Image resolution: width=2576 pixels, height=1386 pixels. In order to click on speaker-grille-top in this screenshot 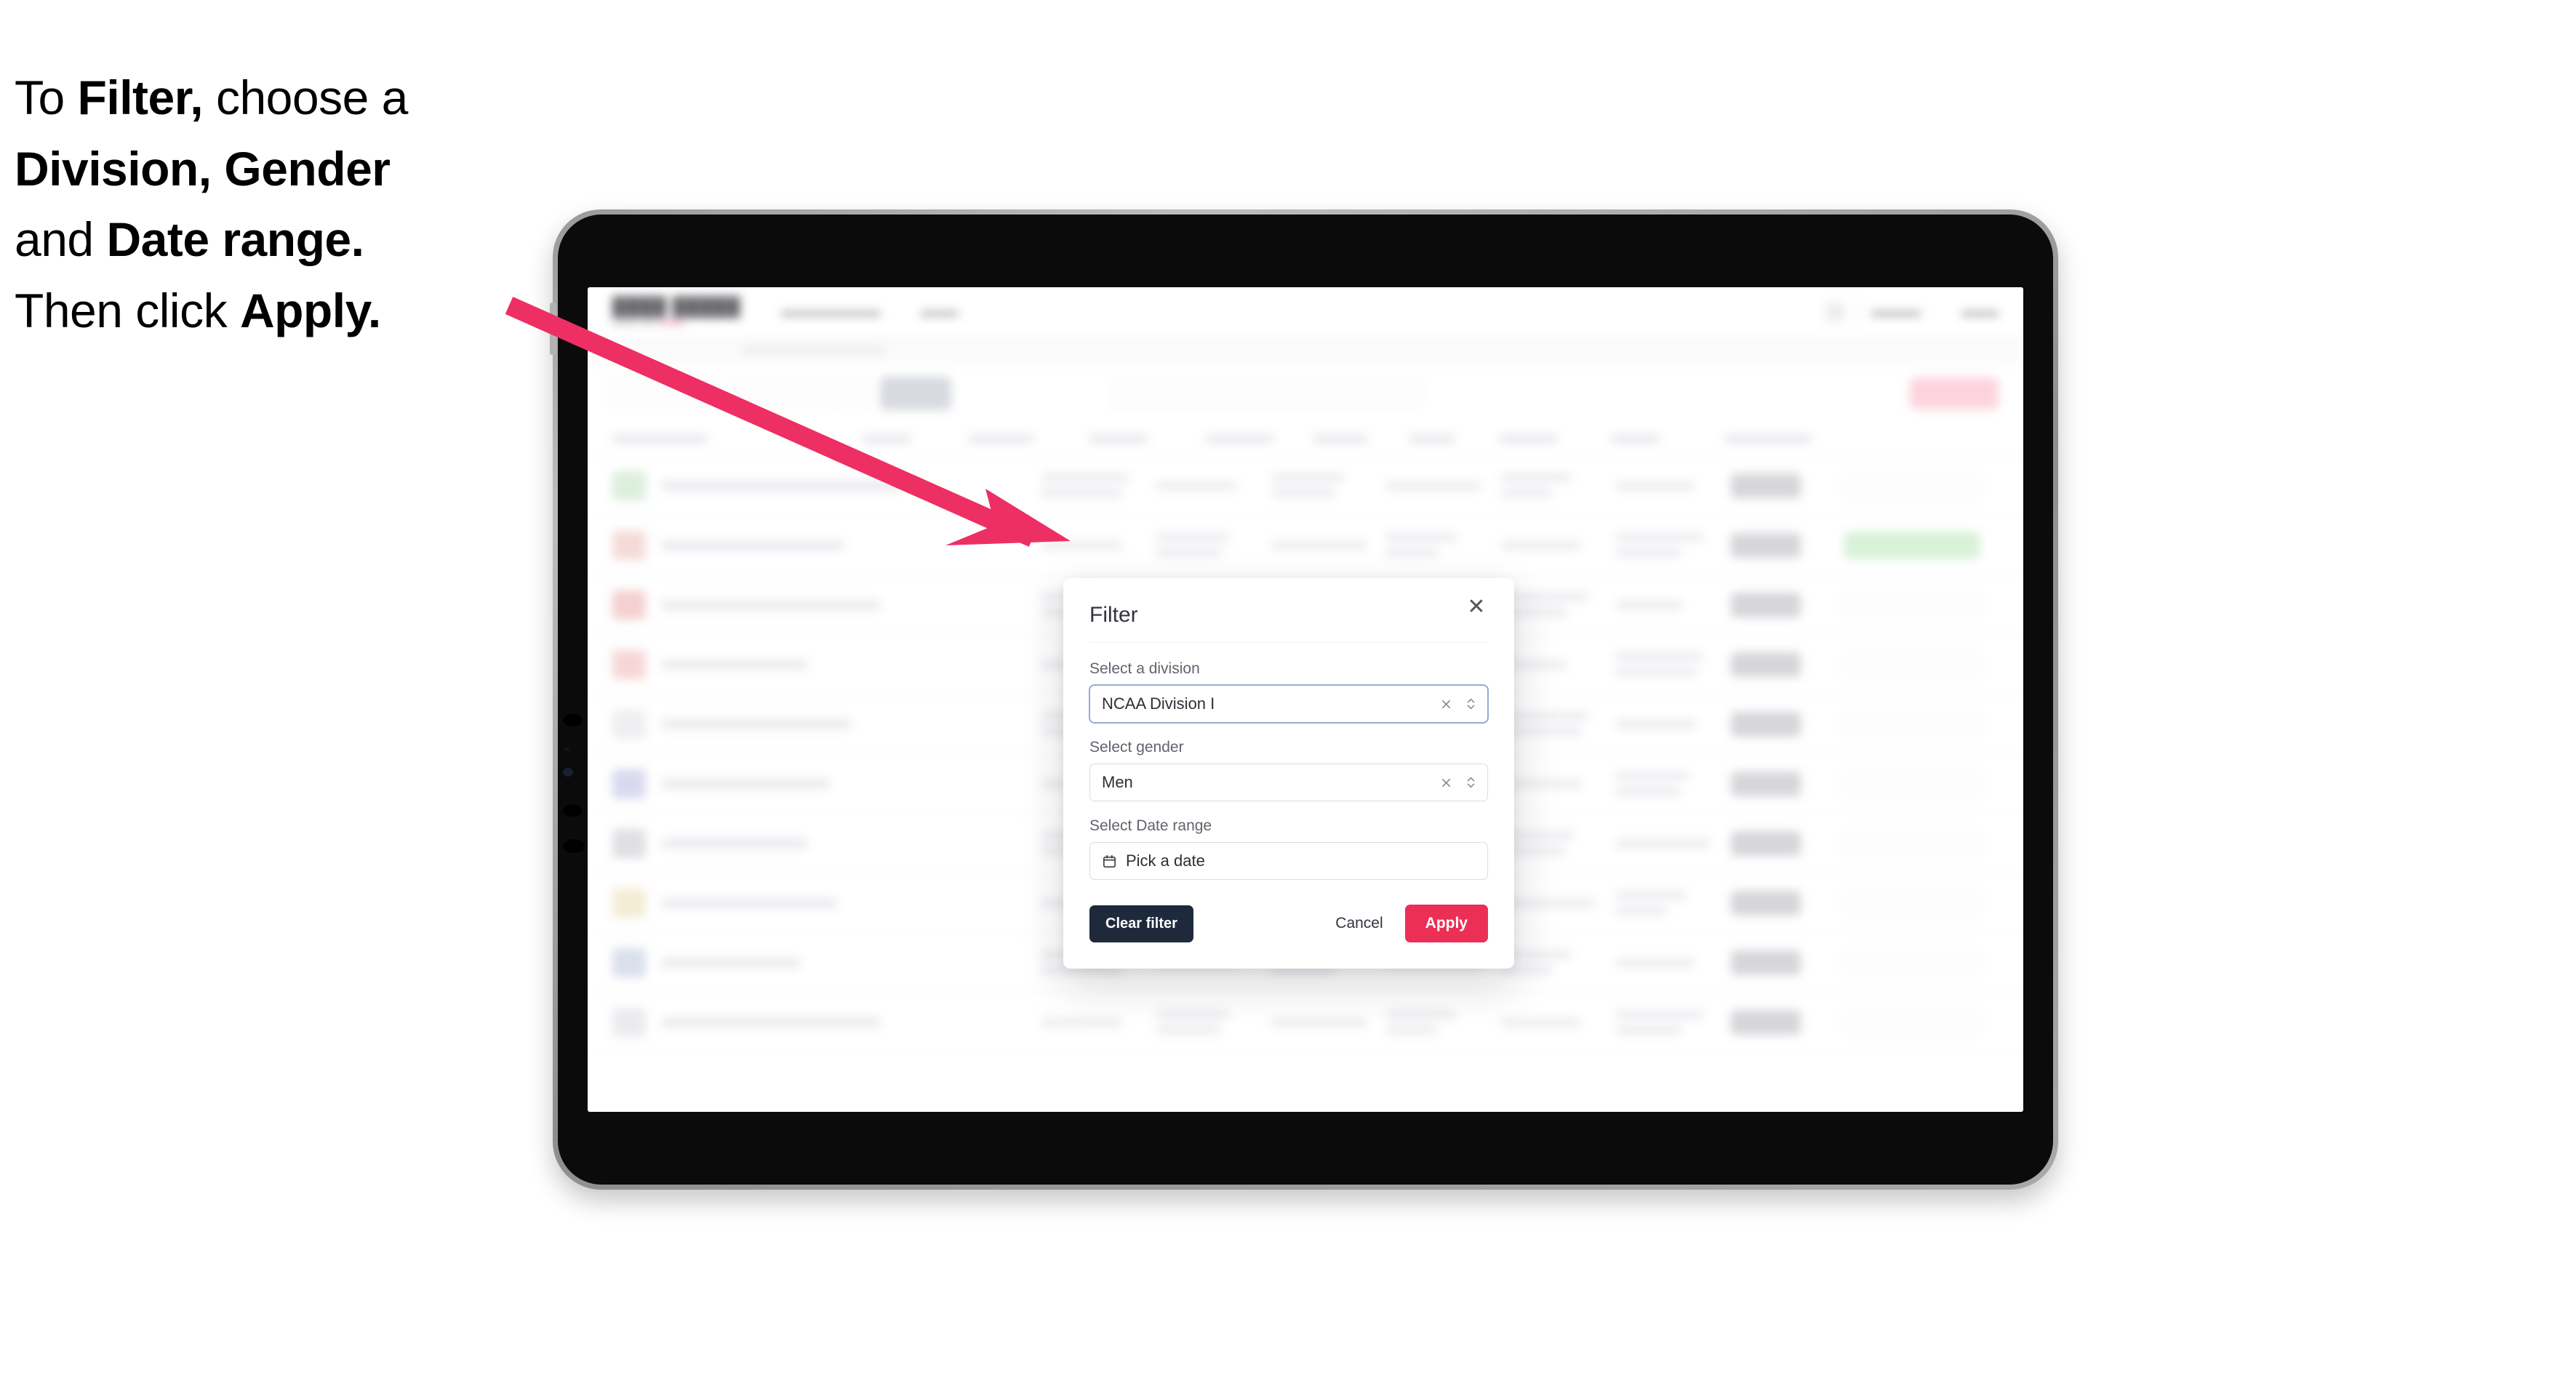, I will do `click(573, 720)`.